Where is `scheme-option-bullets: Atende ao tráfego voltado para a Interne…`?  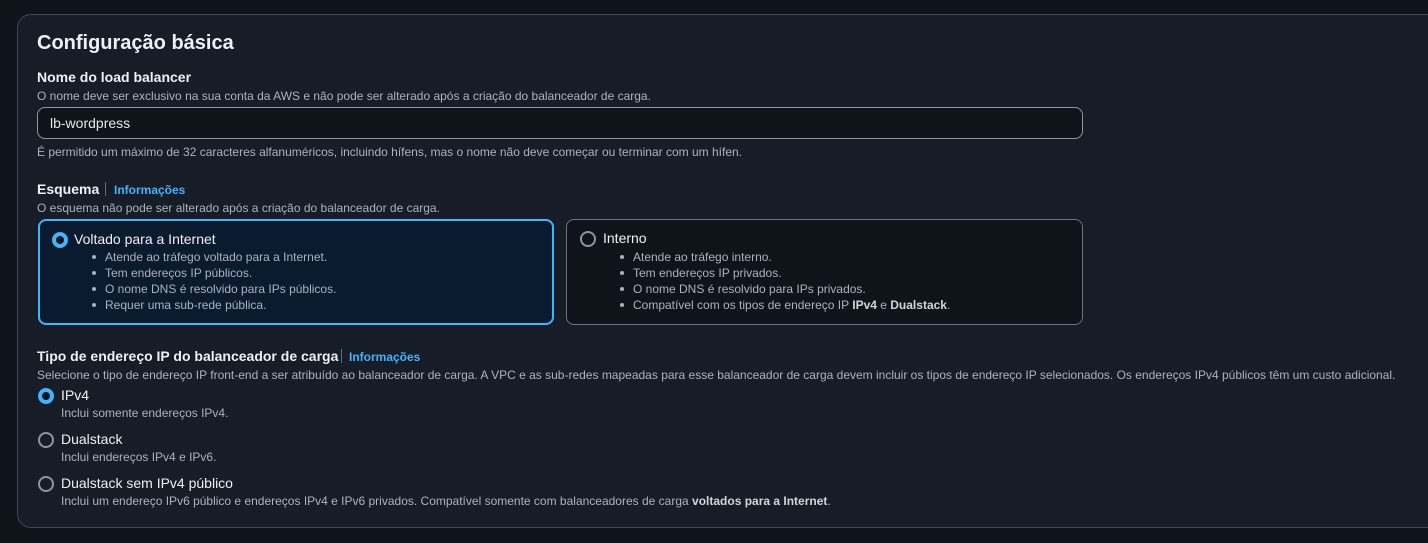 scheme-option-bullets: Atende ao tráfego voltado para a Interne… is located at coordinates (211, 281).